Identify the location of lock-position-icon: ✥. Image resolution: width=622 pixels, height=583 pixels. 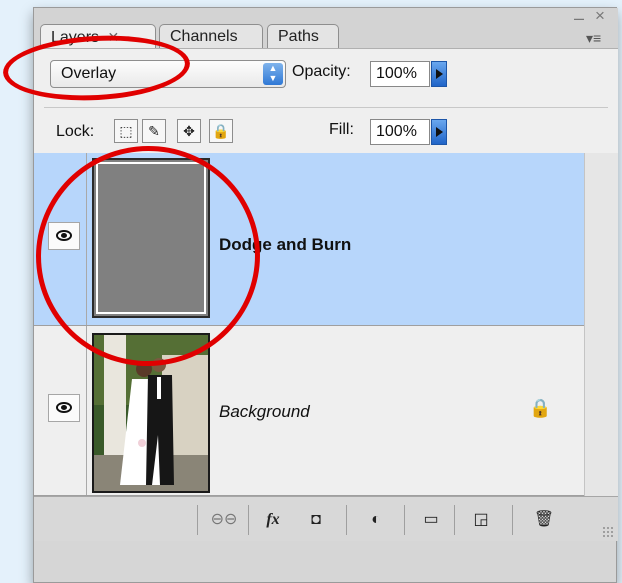
(189, 131).